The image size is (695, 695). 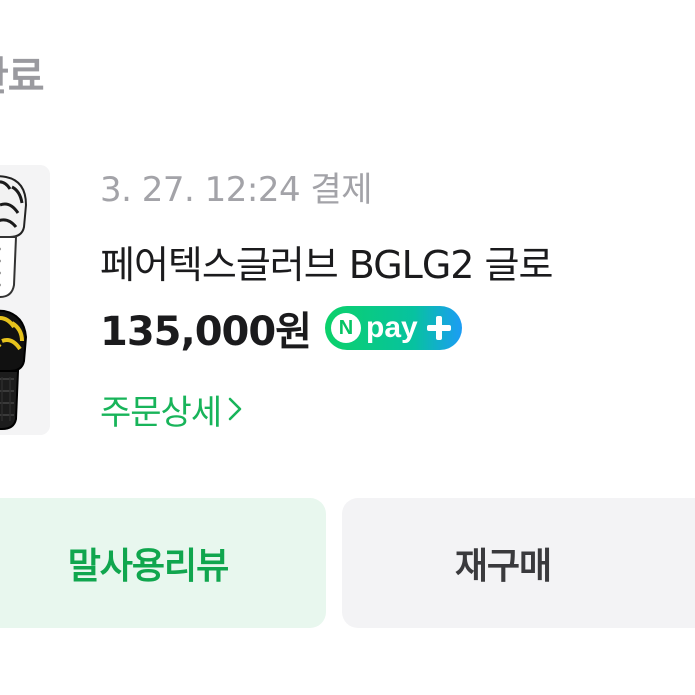 What do you see at coordinates (503, 566) in the screenshot?
I see `rebuy-label: 재구매` at bounding box center [503, 566].